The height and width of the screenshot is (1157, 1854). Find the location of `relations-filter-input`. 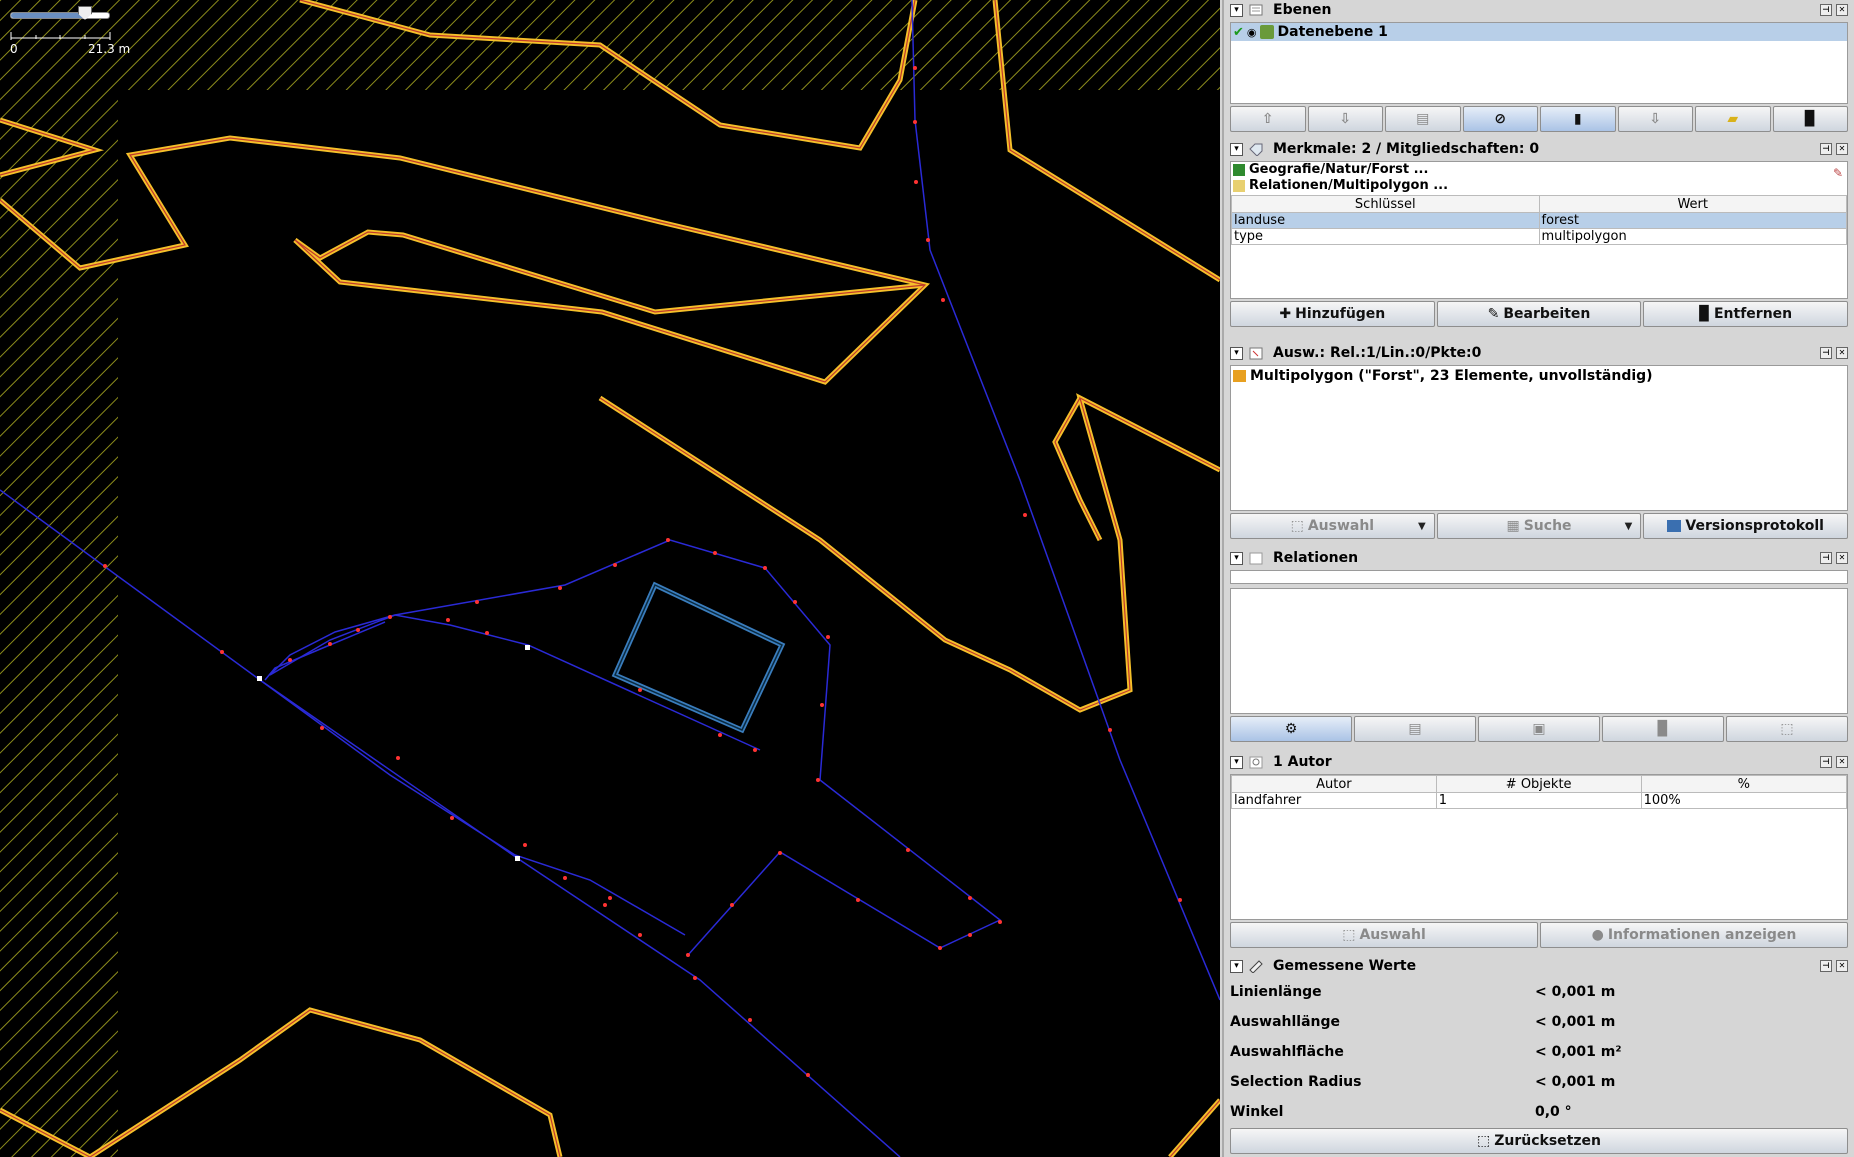

relations-filter-input is located at coordinates (1539, 577).